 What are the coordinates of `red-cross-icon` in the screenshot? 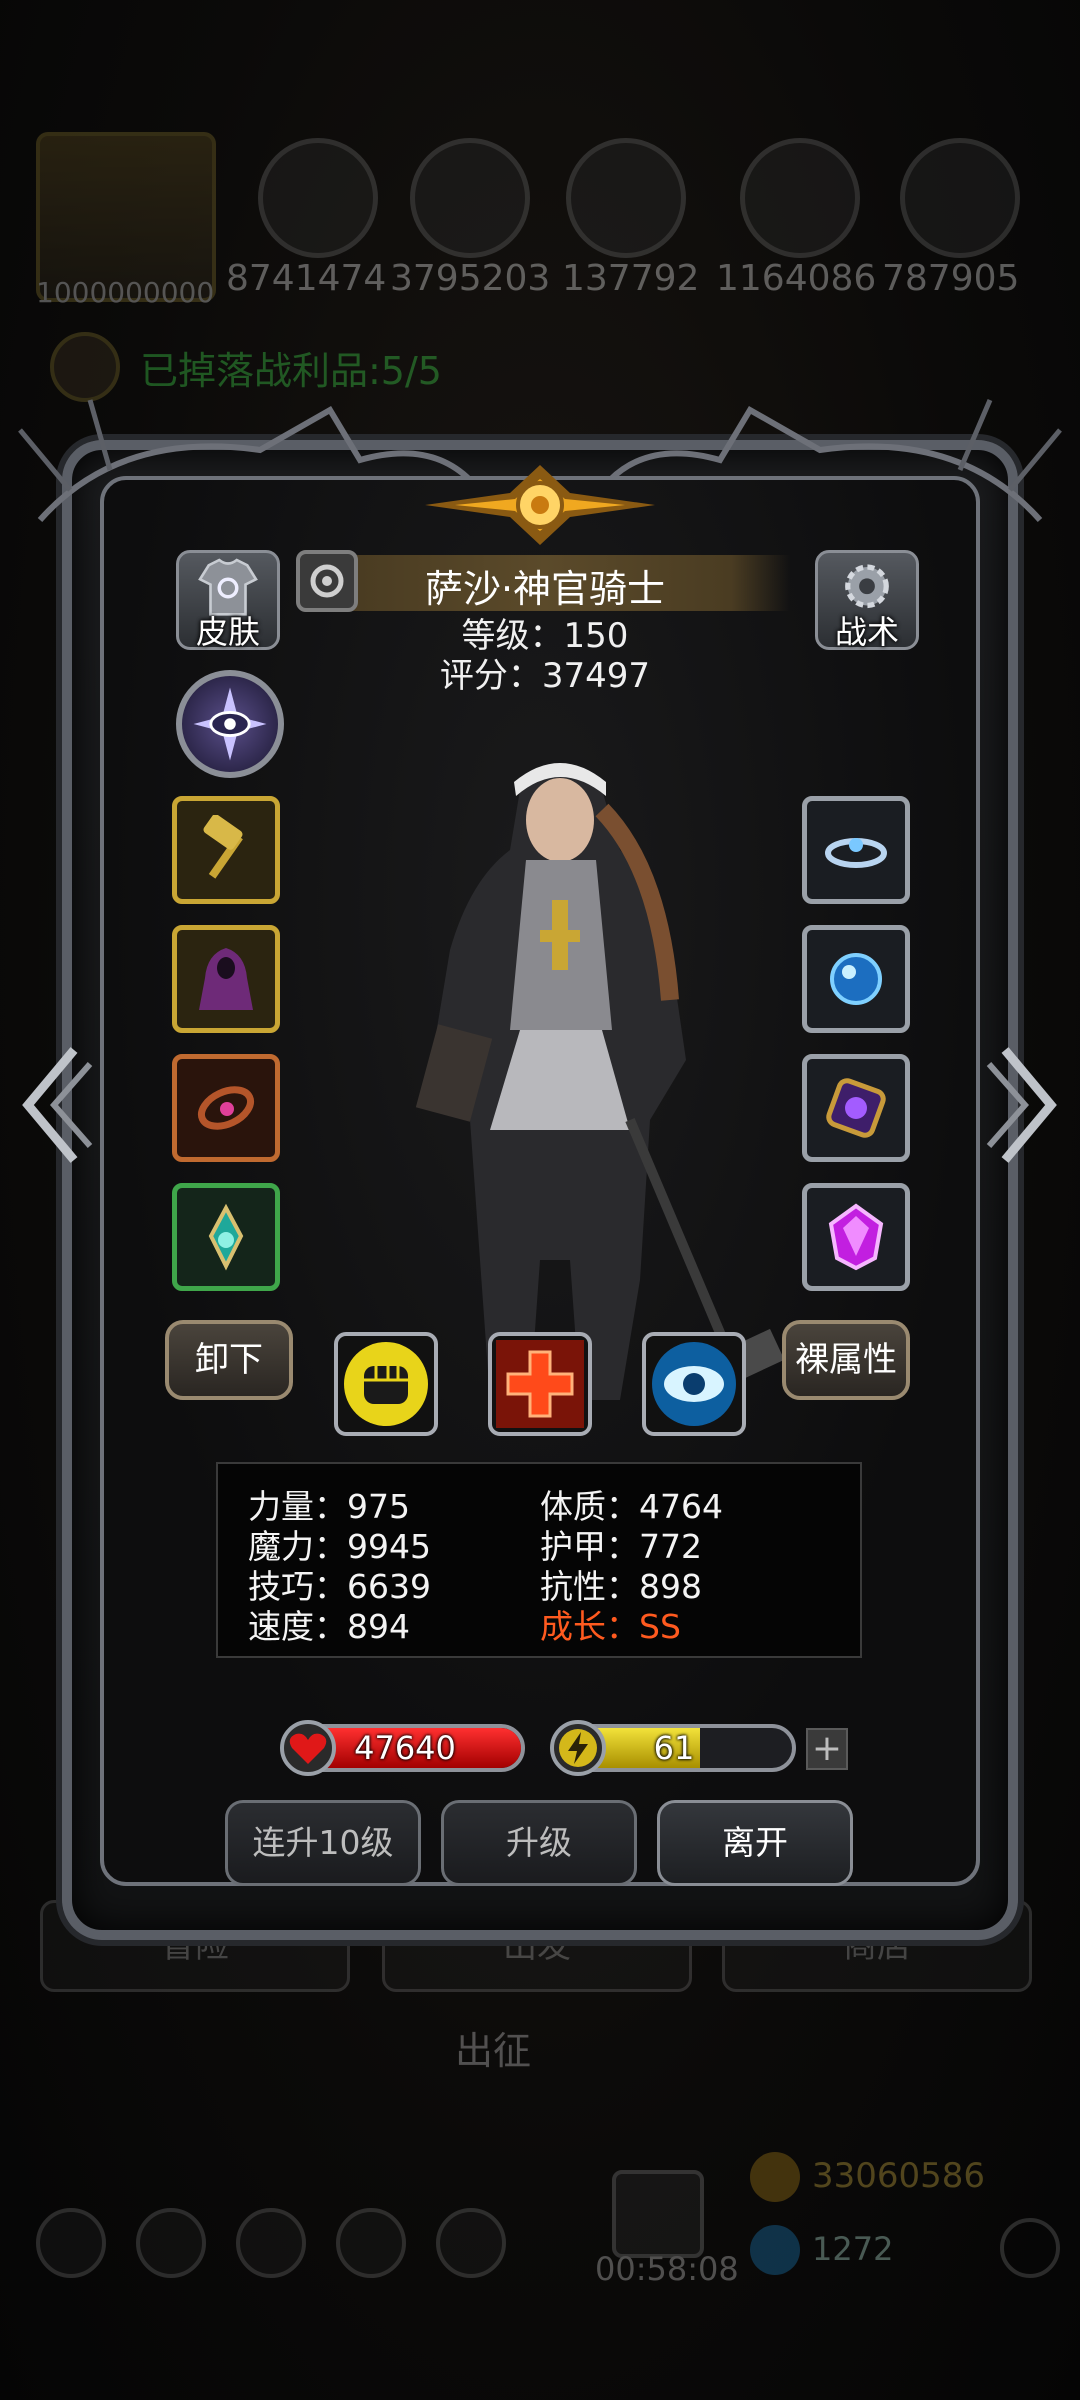 It's located at (540, 1384).